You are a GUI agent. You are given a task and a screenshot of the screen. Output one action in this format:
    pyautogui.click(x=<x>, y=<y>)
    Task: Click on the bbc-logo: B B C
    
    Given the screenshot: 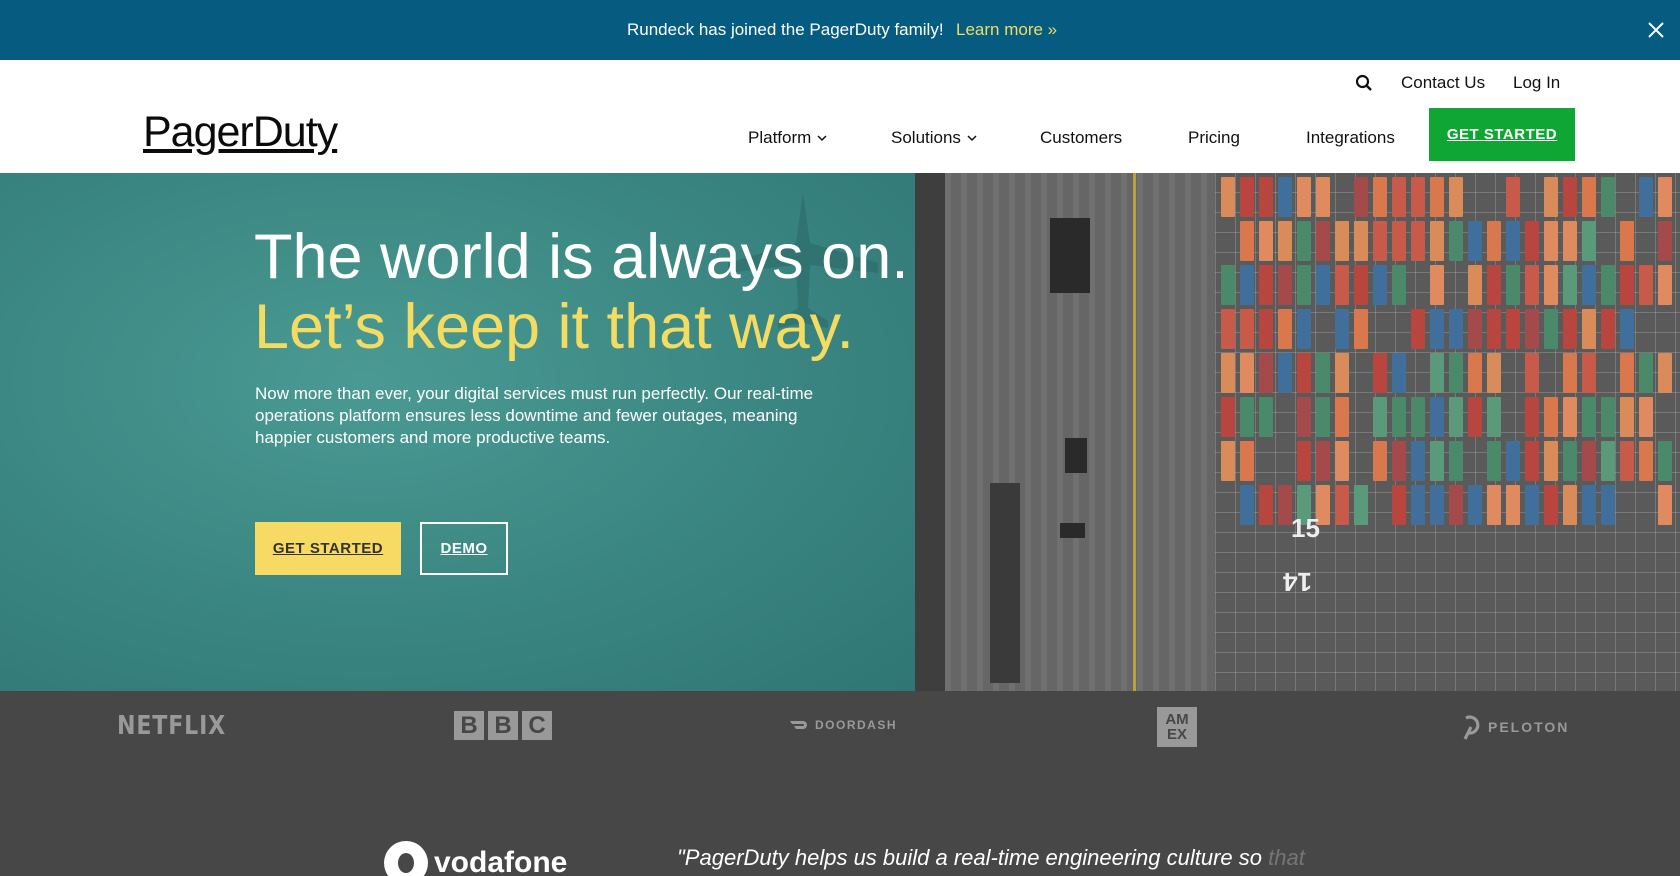 What is the action you would take?
    pyautogui.click(x=503, y=725)
    